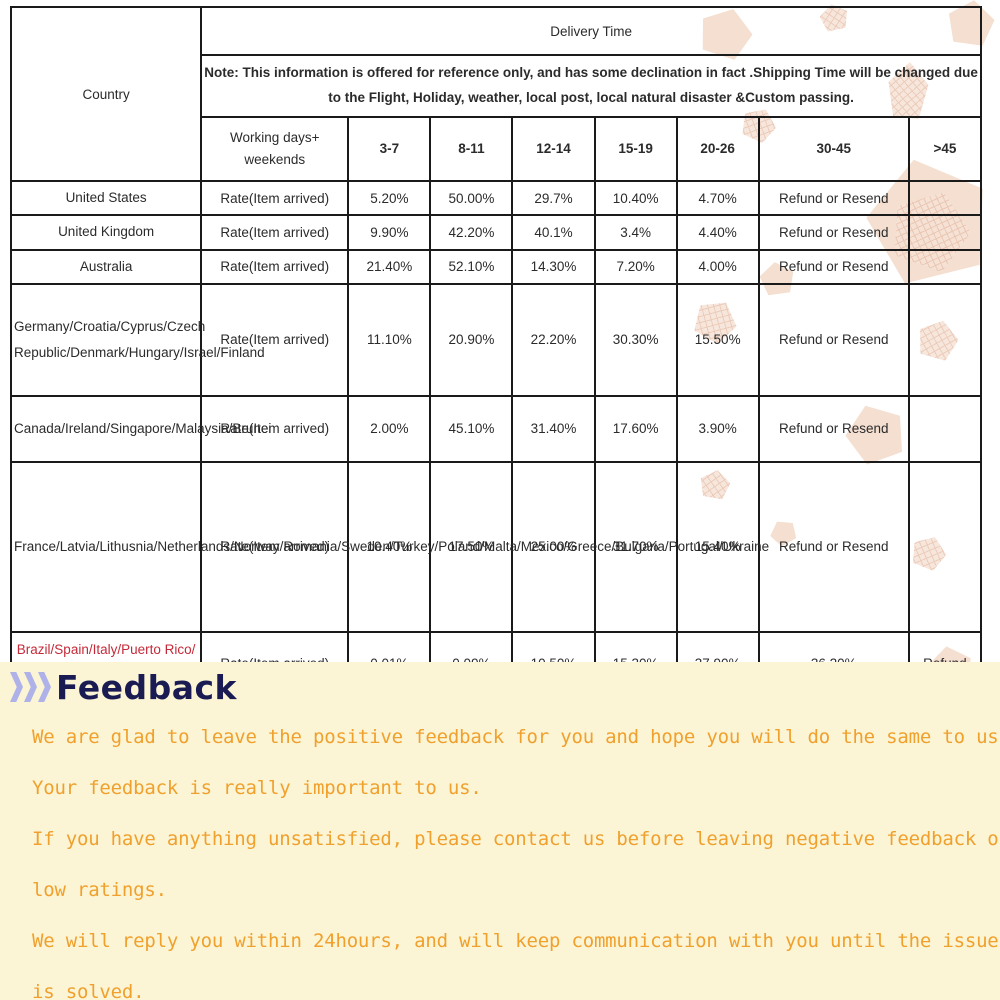  Describe the element at coordinates (717, 339) in the screenshot. I see `delivery-rate-20-26: 15.50%` at that location.